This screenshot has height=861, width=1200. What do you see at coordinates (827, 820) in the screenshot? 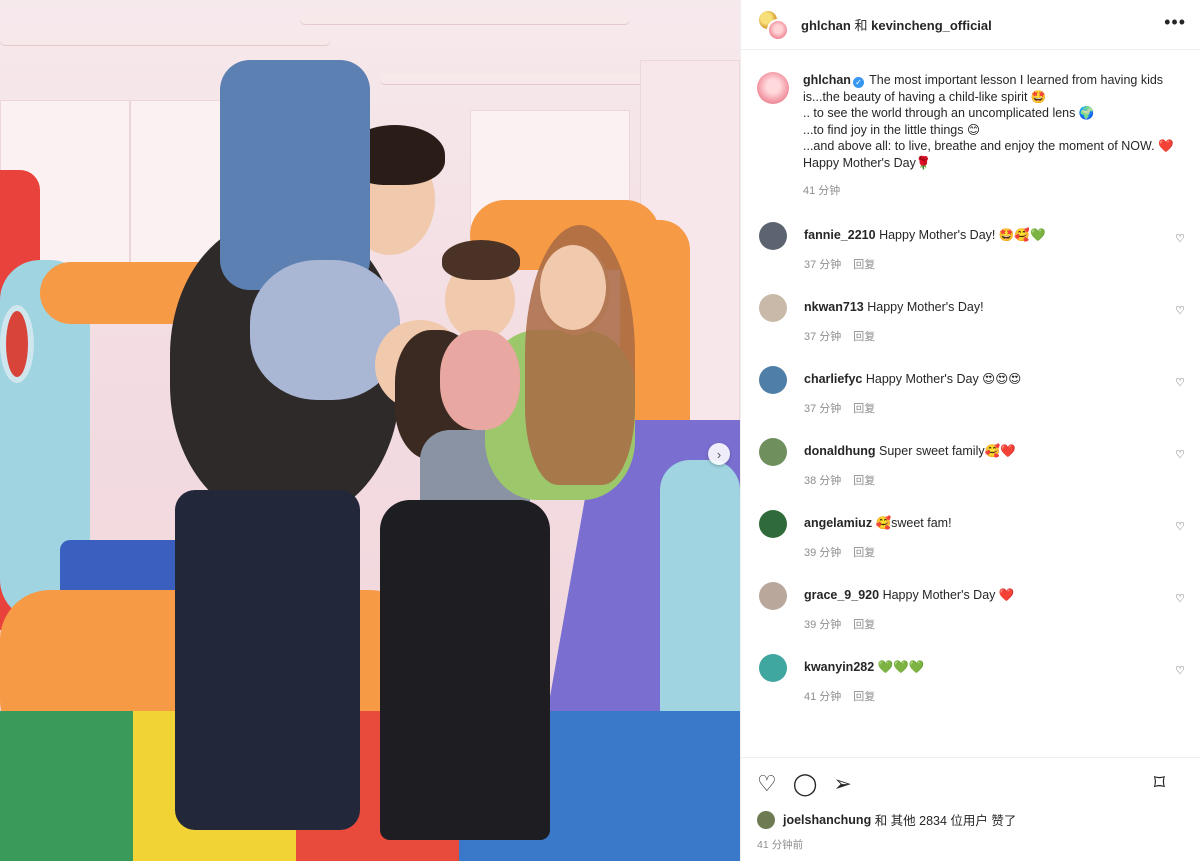
I see `likes-user: joelshanchung` at bounding box center [827, 820].